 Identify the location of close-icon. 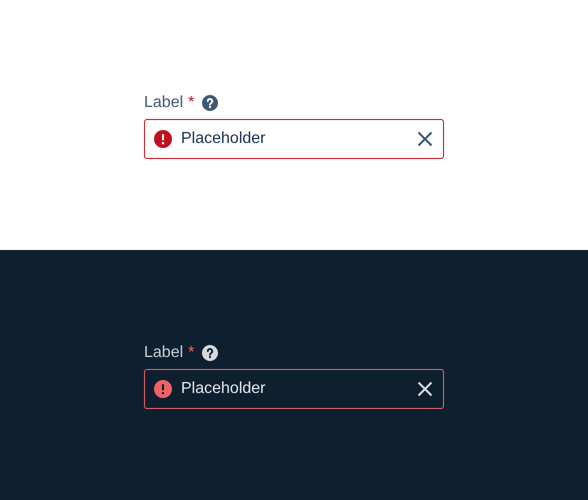
(425, 139).